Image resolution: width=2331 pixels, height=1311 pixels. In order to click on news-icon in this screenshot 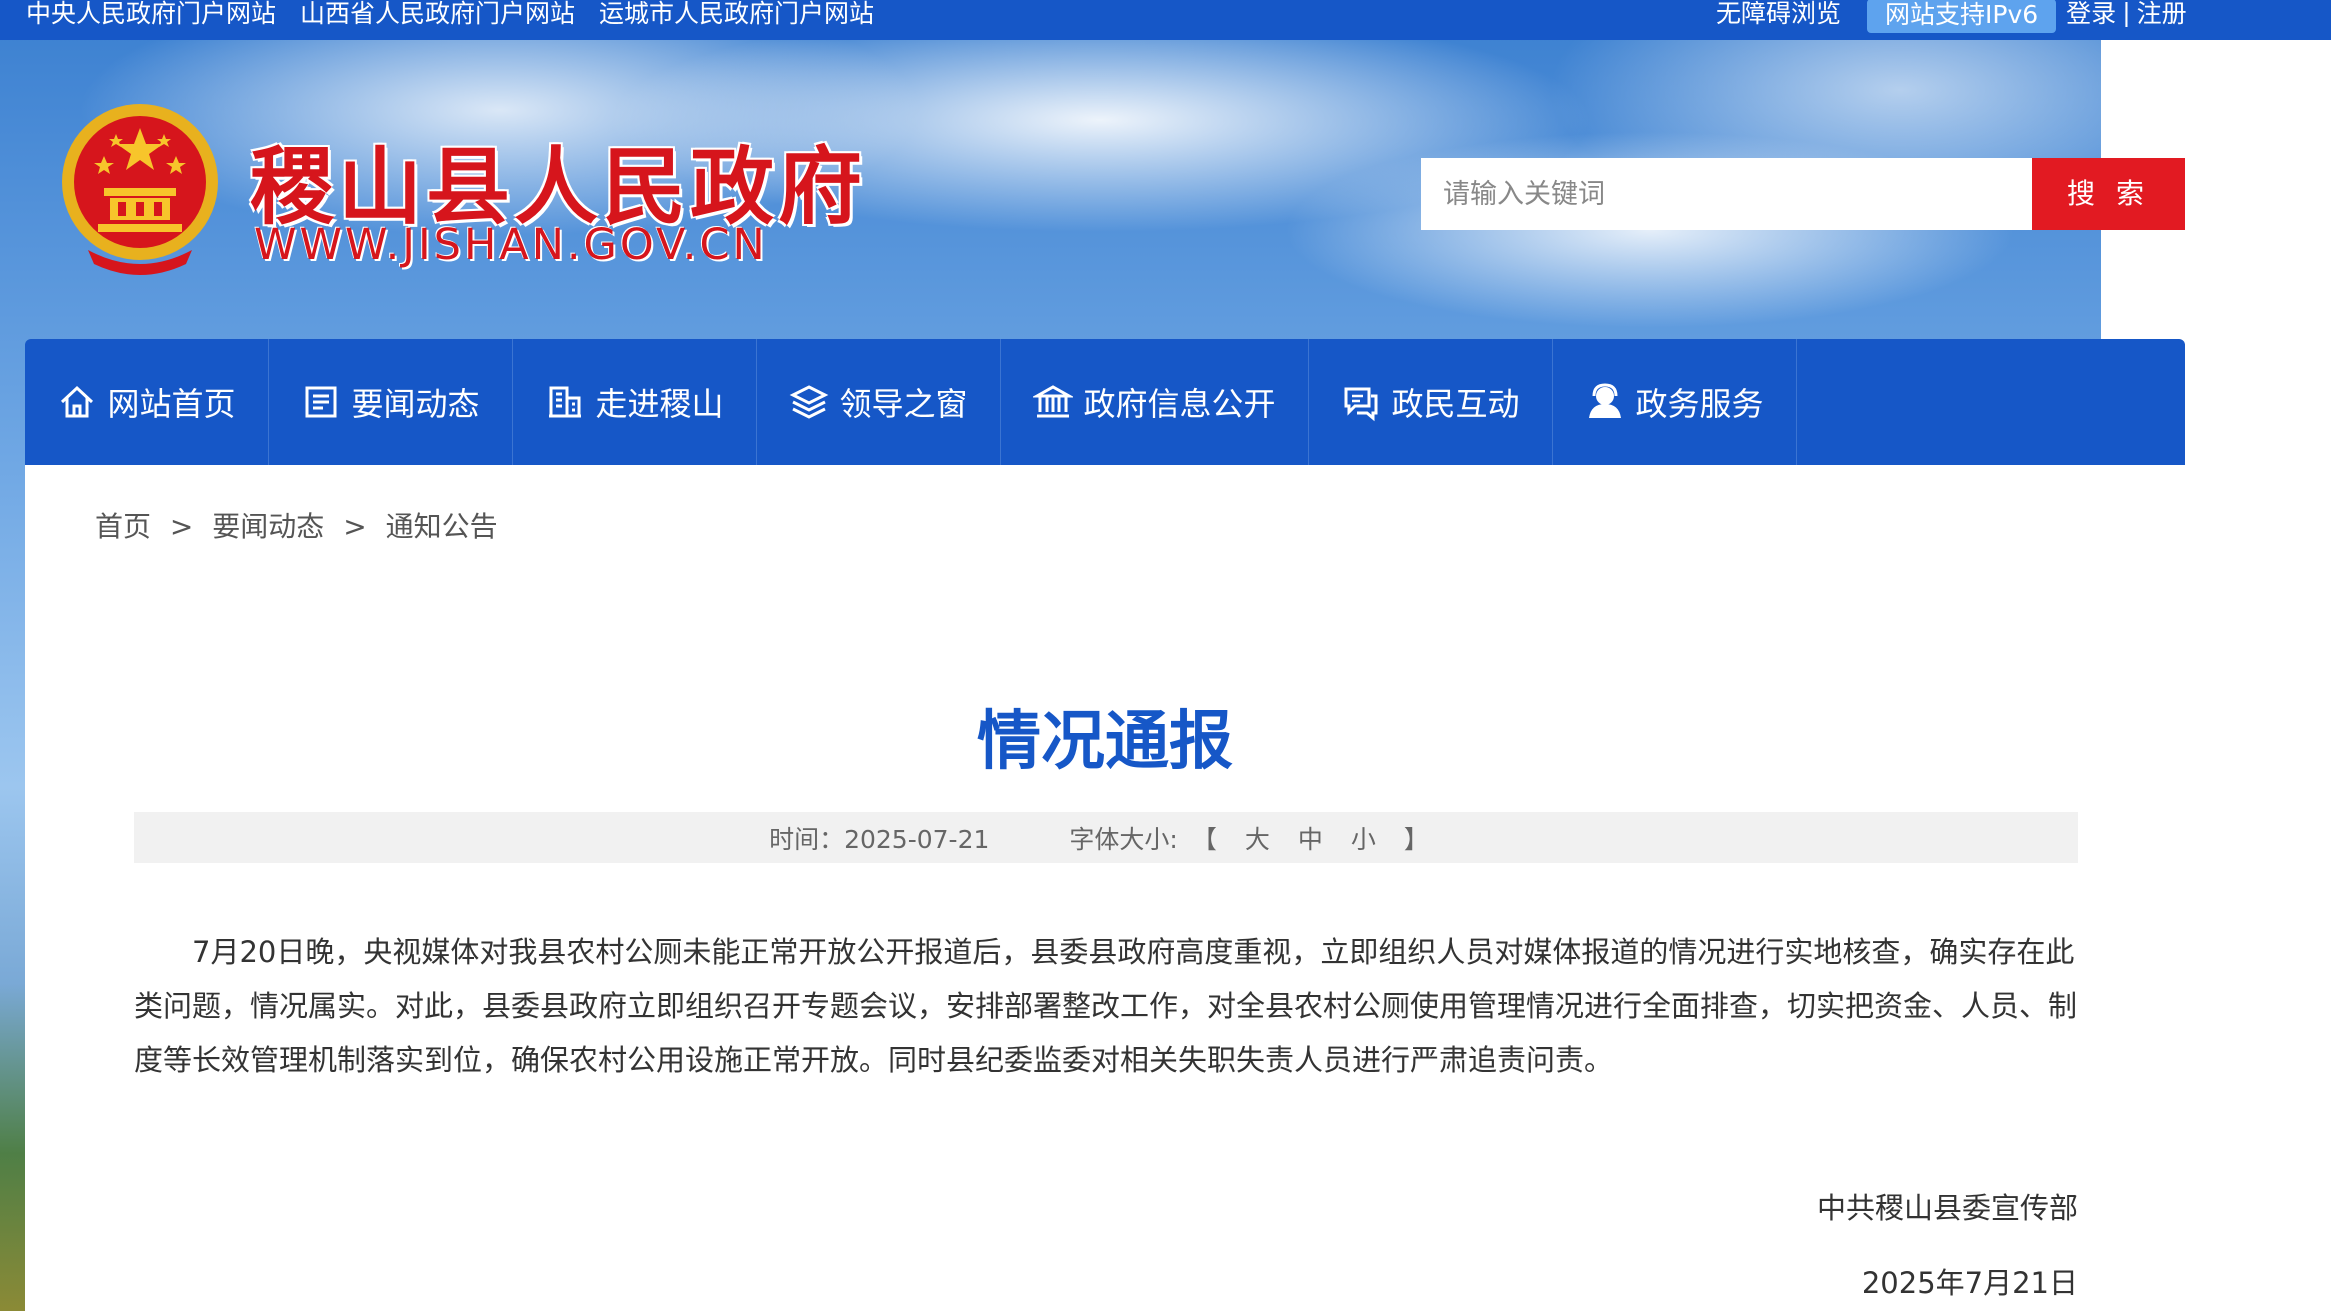, I will do `click(321, 402)`.